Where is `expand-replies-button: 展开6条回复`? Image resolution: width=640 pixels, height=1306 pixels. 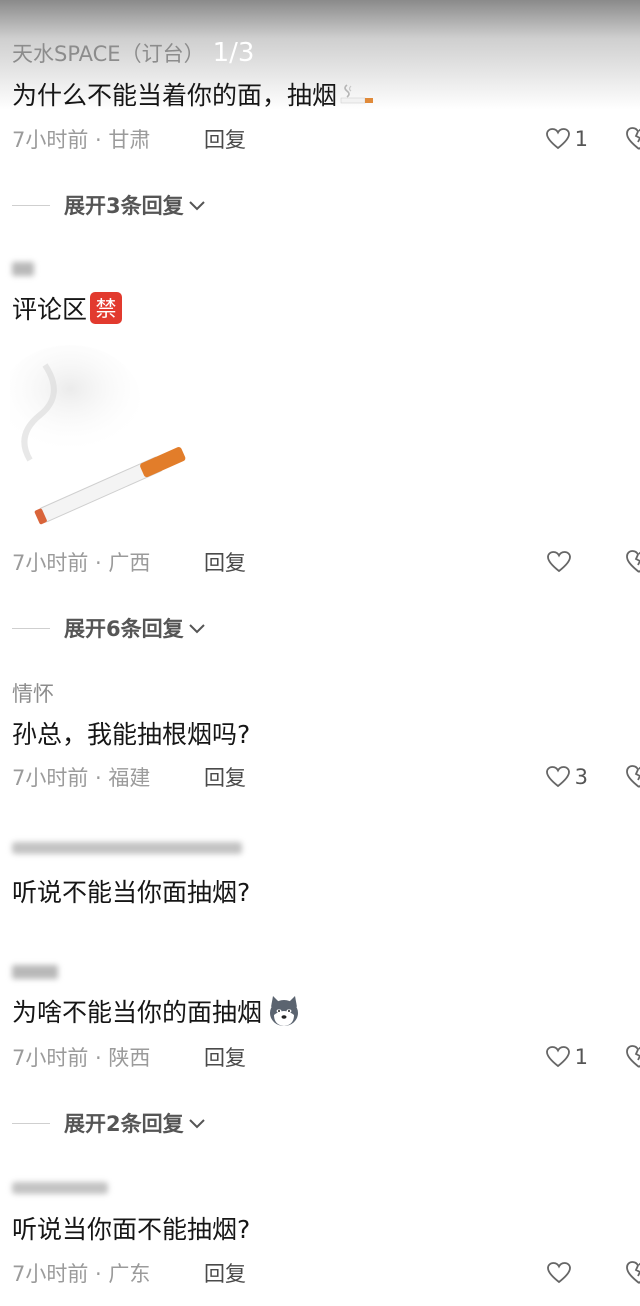
expand-replies-button: 展开6条回复 is located at coordinates (110, 628).